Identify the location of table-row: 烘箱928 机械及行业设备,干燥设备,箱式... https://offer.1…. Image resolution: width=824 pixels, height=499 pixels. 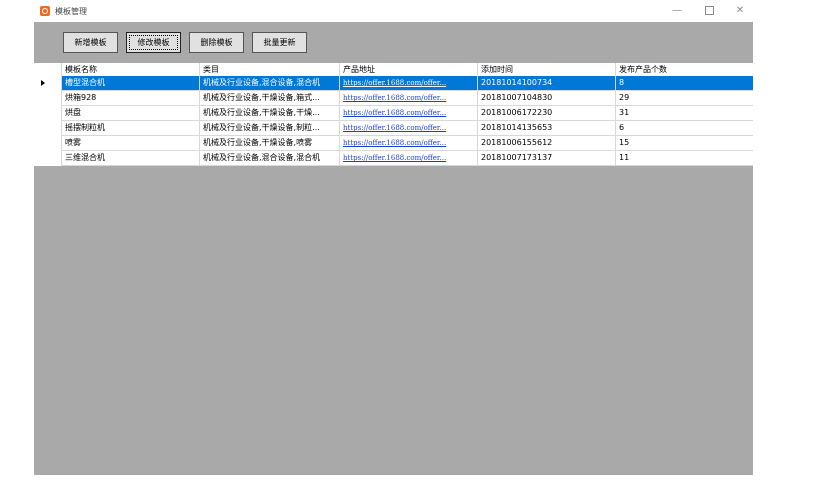
(393, 98).